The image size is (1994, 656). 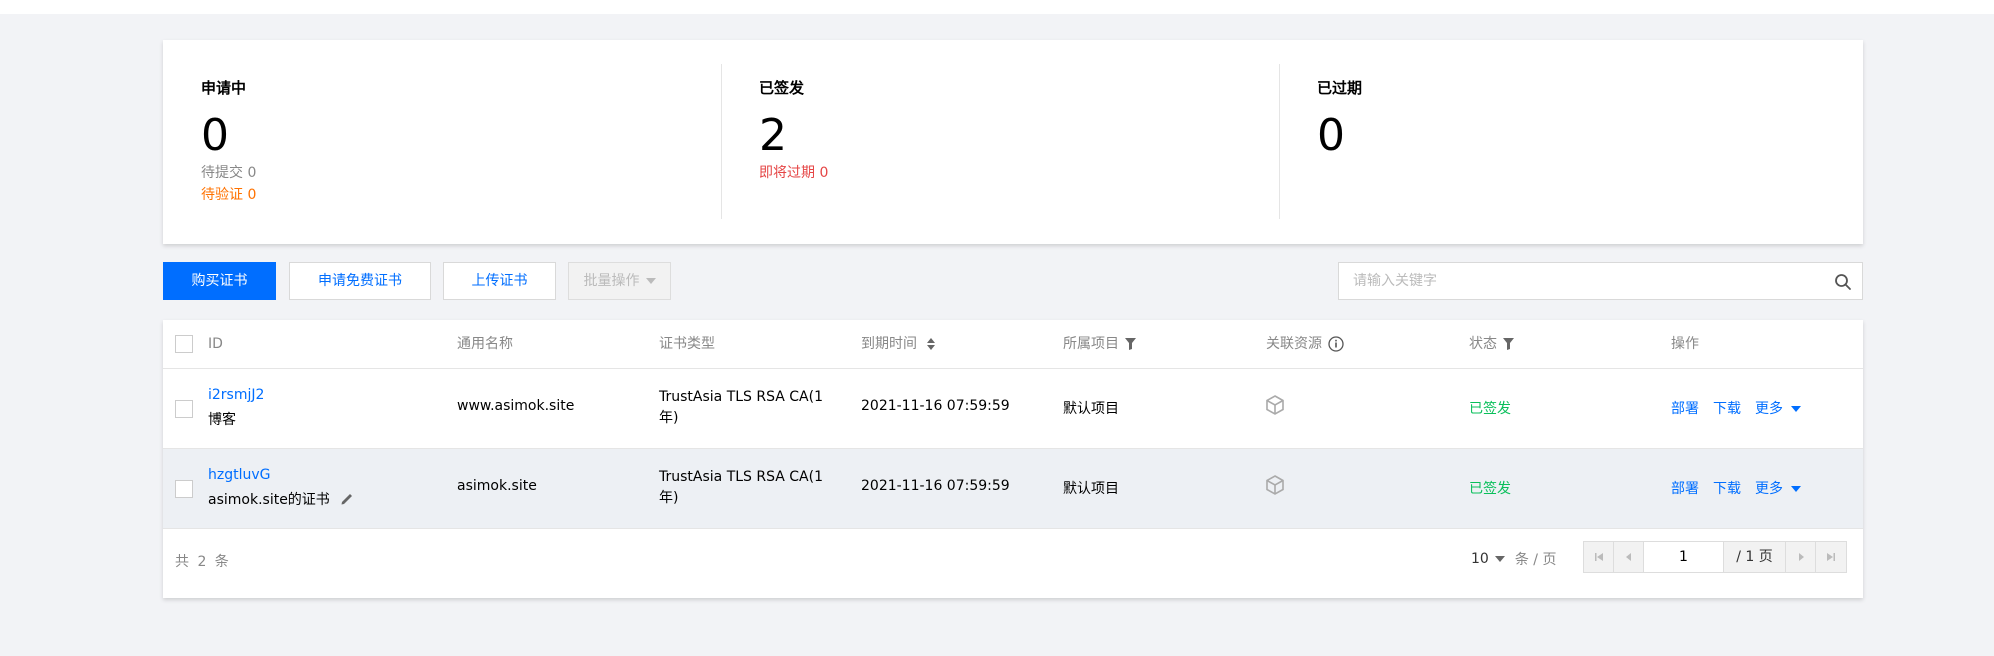 I want to click on batch-actions-dropdown: 批量操作, so click(x=619, y=281).